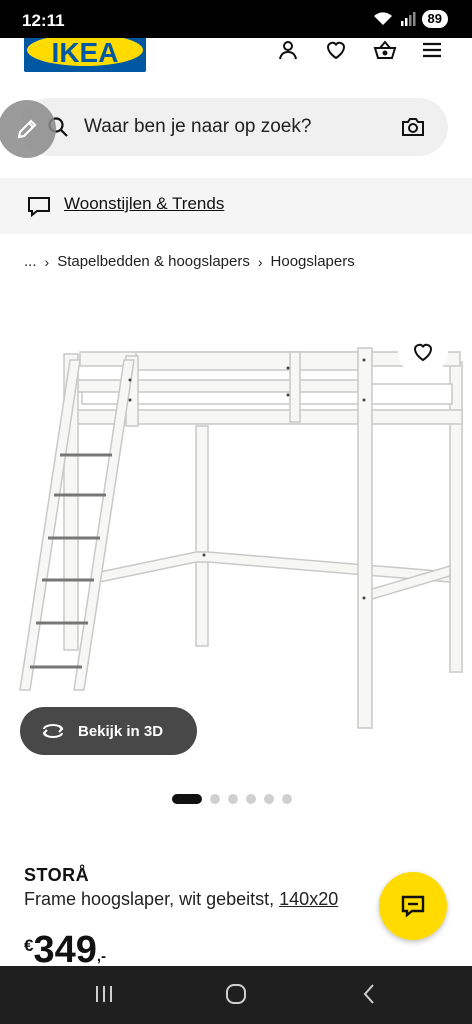  What do you see at coordinates (432, 50) in the screenshot?
I see `menu-icon` at bounding box center [432, 50].